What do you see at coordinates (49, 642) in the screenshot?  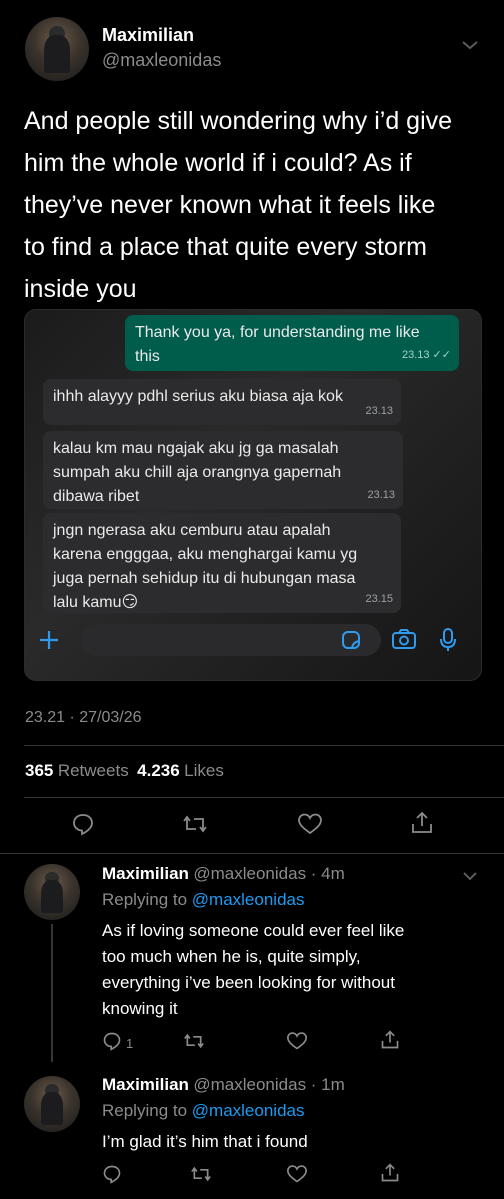 I see `plus-icon` at bounding box center [49, 642].